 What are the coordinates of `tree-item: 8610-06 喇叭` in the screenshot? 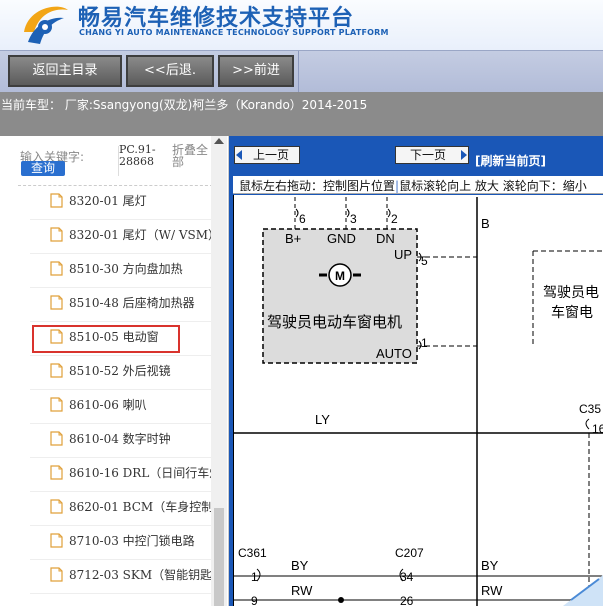 It's located at (135, 410).